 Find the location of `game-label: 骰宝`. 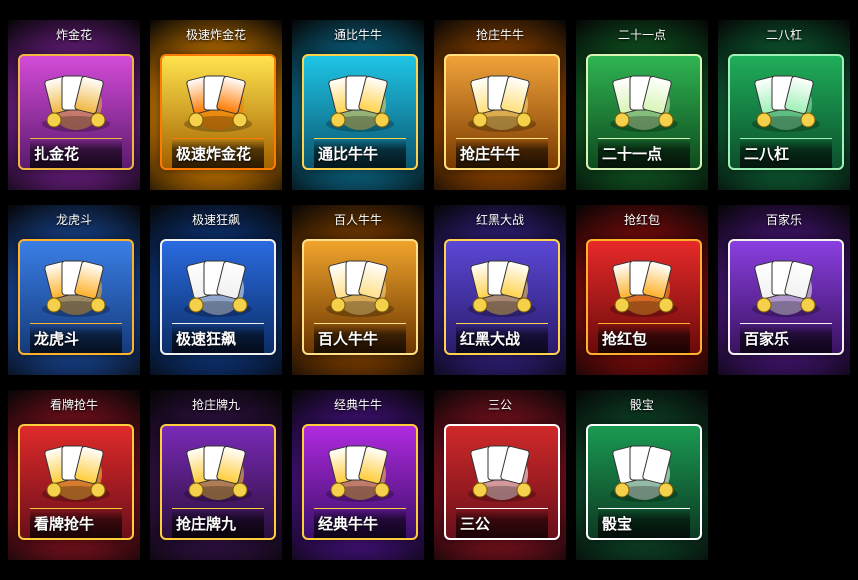

game-label: 骰宝 is located at coordinates (644, 523).